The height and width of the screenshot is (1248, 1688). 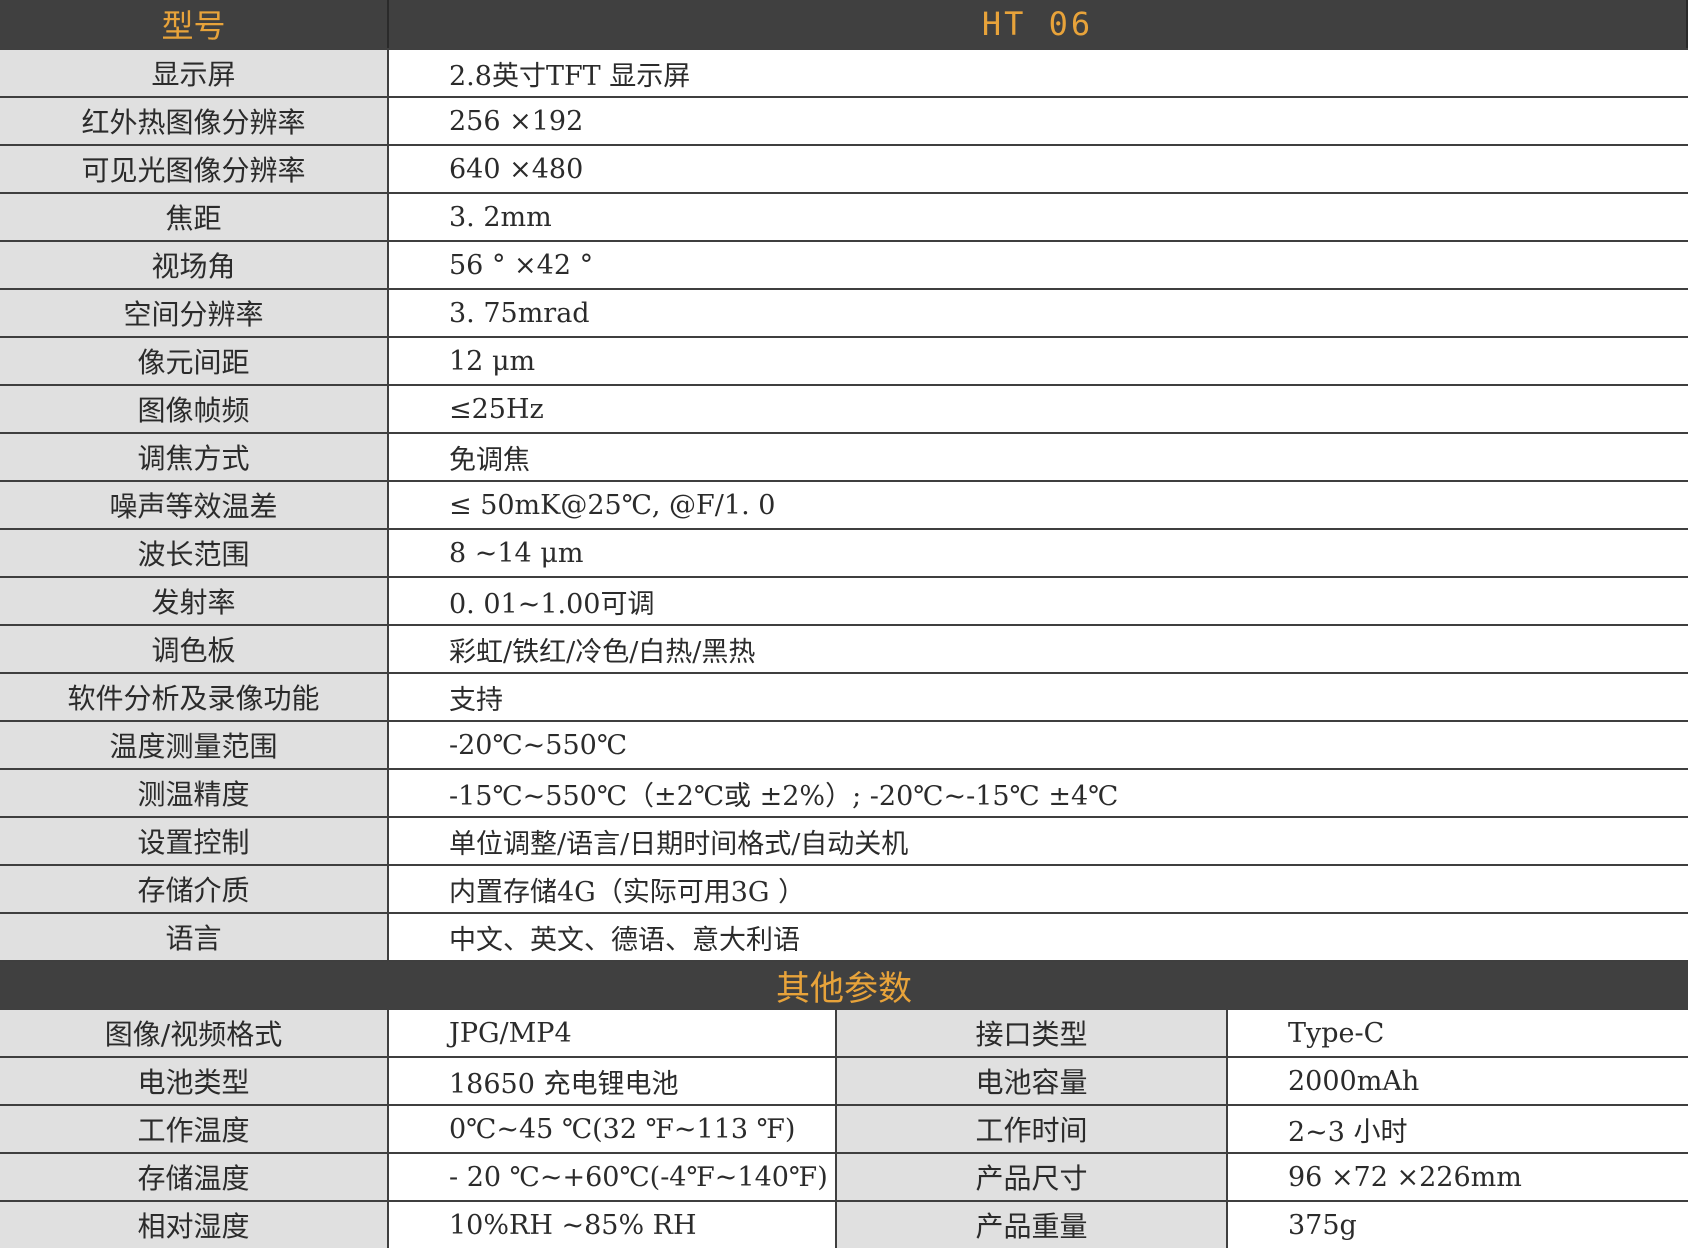 What do you see at coordinates (194, 1225) in the screenshot?
I see `param-label: 相对湿度` at bounding box center [194, 1225].